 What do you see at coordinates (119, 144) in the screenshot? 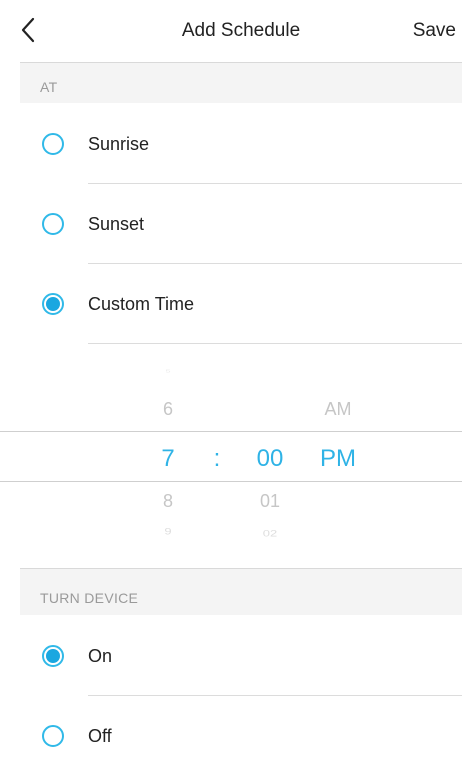
I see `option-label: Sunrise` at bounding box center [119, 144].